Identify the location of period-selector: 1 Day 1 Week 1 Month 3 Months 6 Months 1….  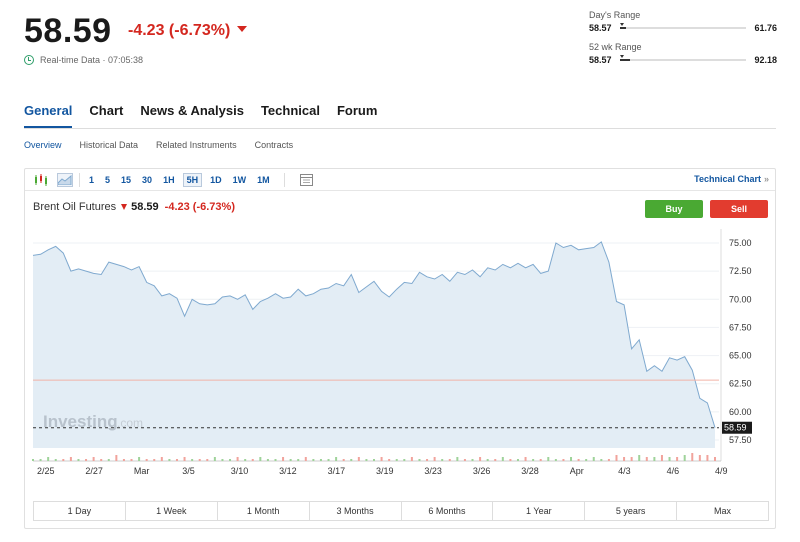
(401, 511).